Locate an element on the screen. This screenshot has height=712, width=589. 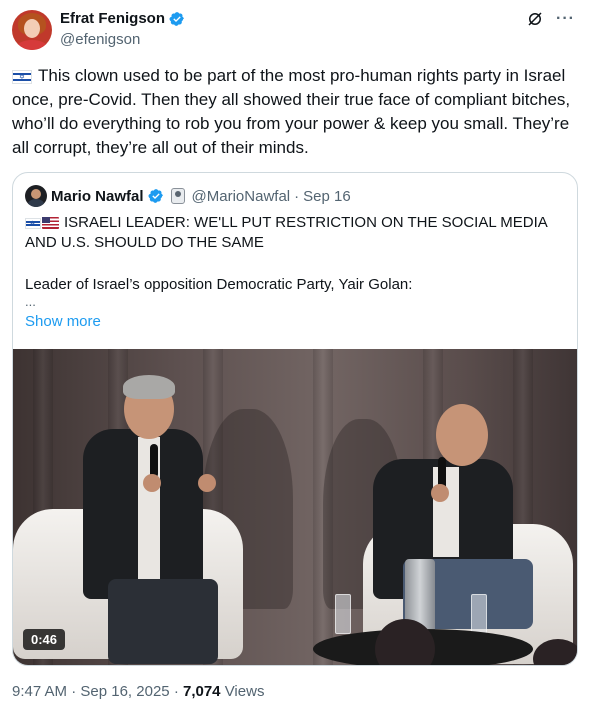
avatar-shirt is located at coordinates (32, 45).